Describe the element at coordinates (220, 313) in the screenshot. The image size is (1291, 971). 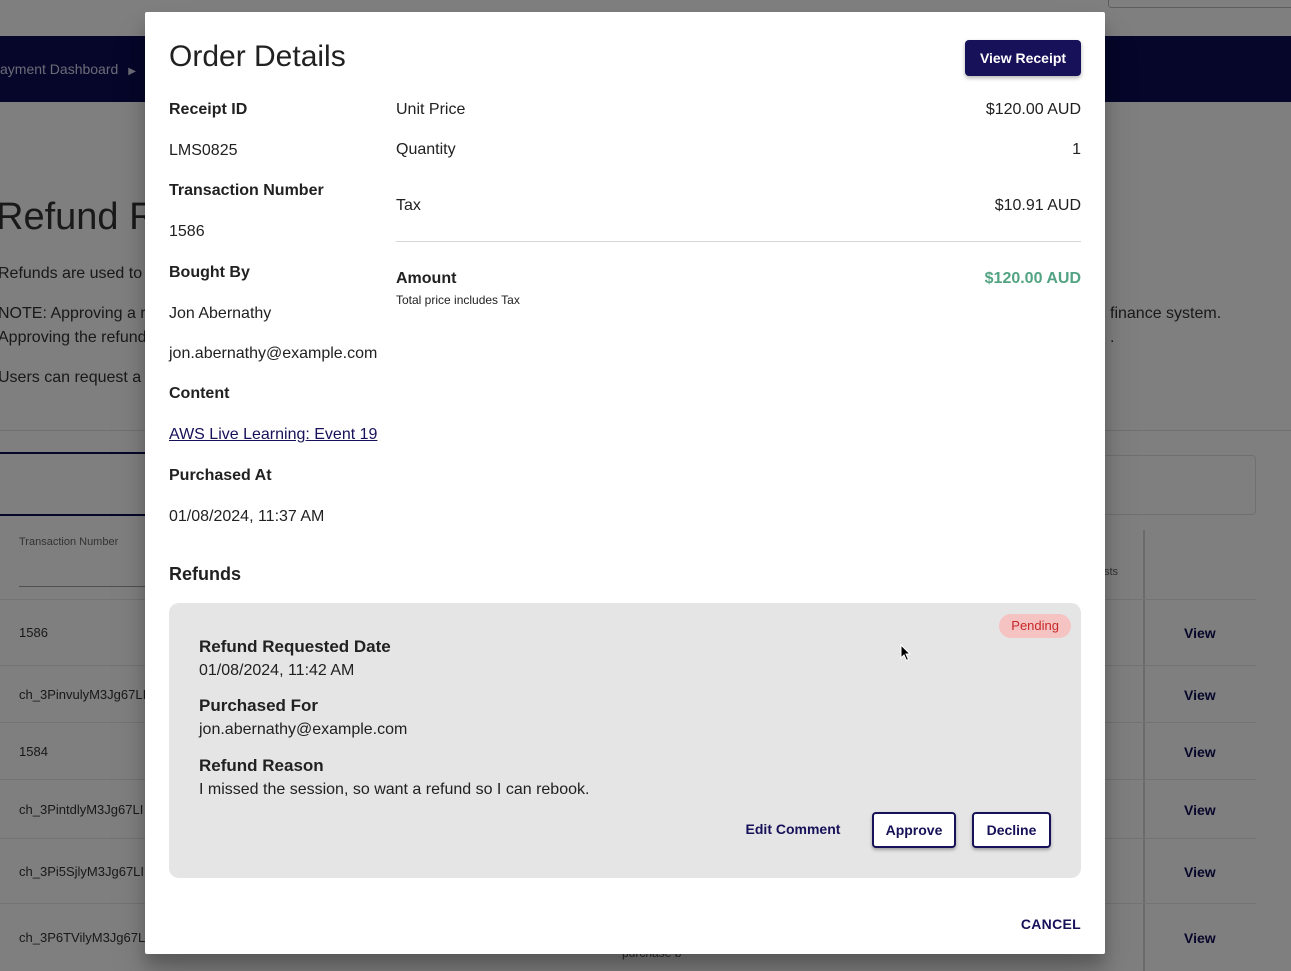
I see `buyer-name: Jon Abernathy` at that location.